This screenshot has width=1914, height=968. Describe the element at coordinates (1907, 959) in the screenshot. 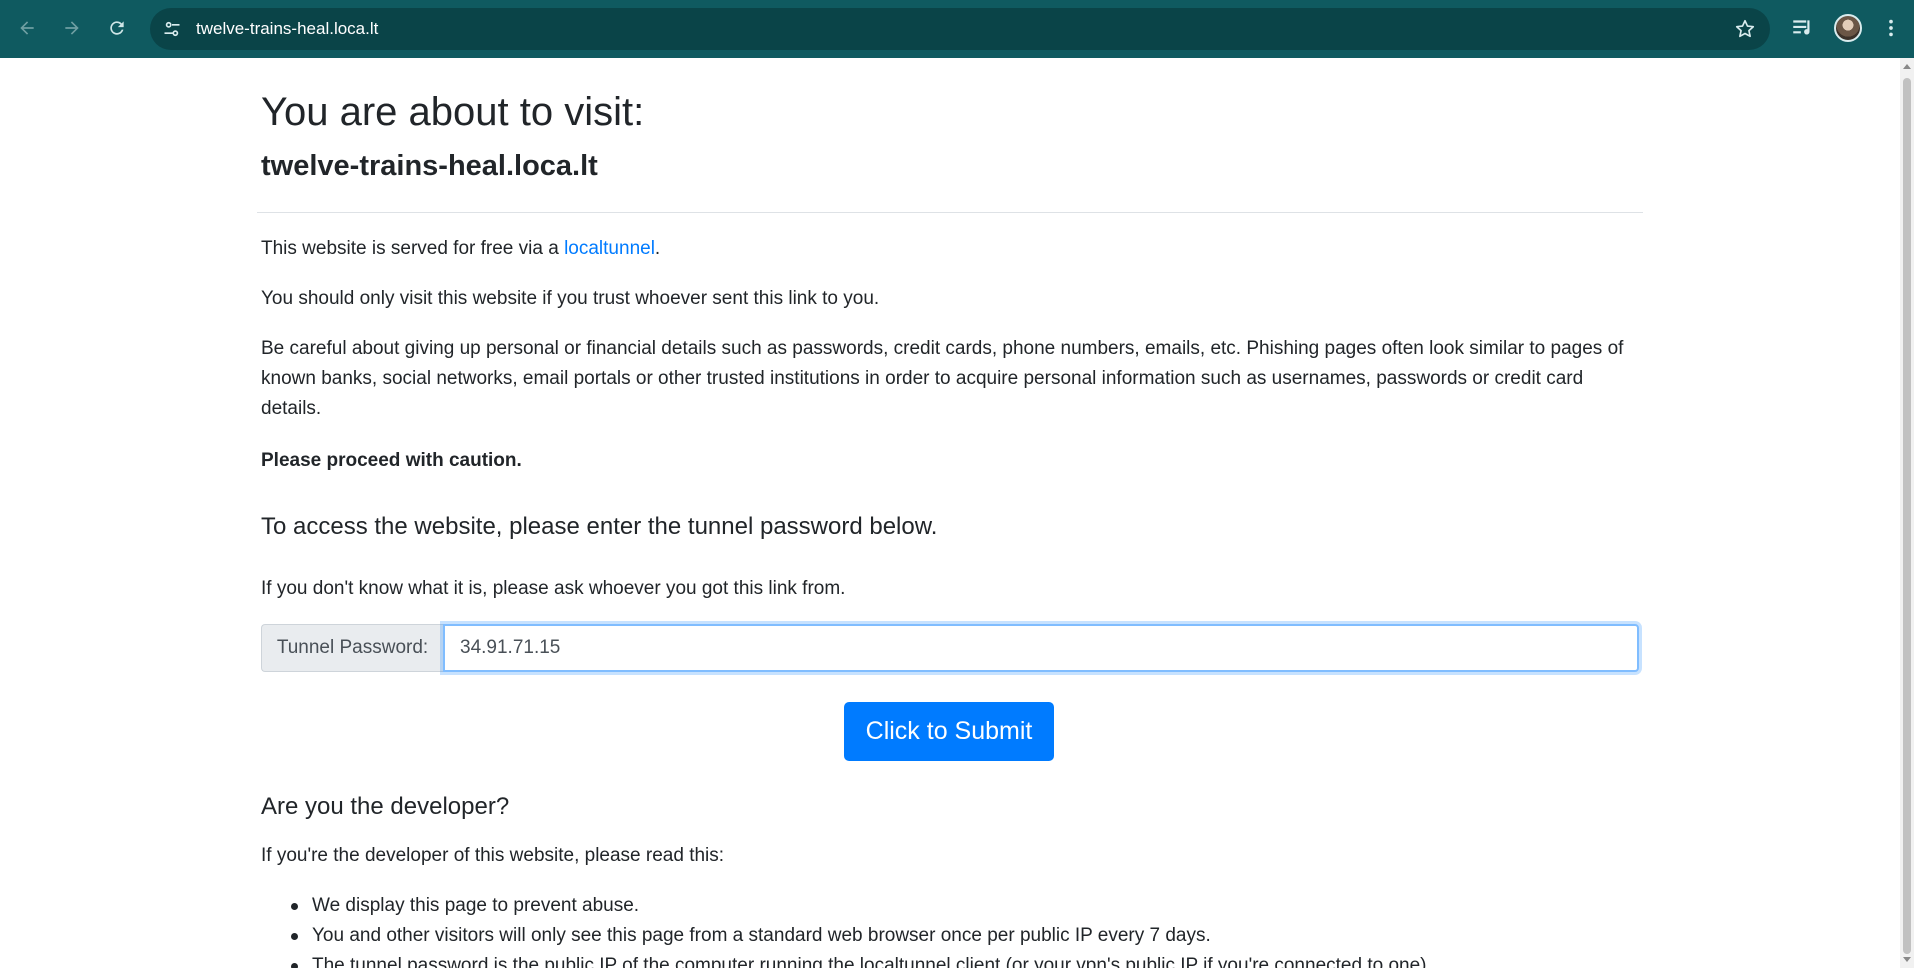

I see `scroll-down-arrow` at that location.